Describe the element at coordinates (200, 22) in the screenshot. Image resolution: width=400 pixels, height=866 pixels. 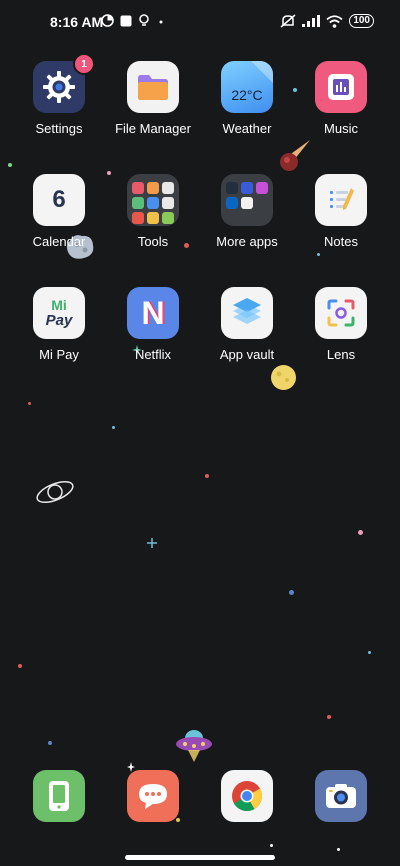
I see `status-bar: 8:16 AM 100` at that location.